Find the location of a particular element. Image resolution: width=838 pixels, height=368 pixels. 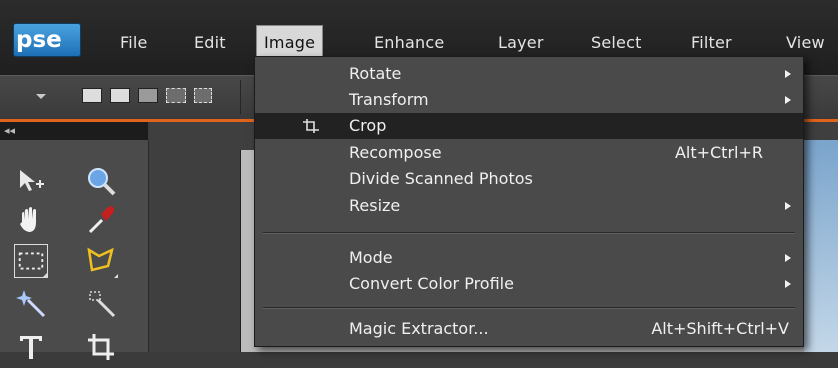

menu-file: File is located at coordinates (134, 46).